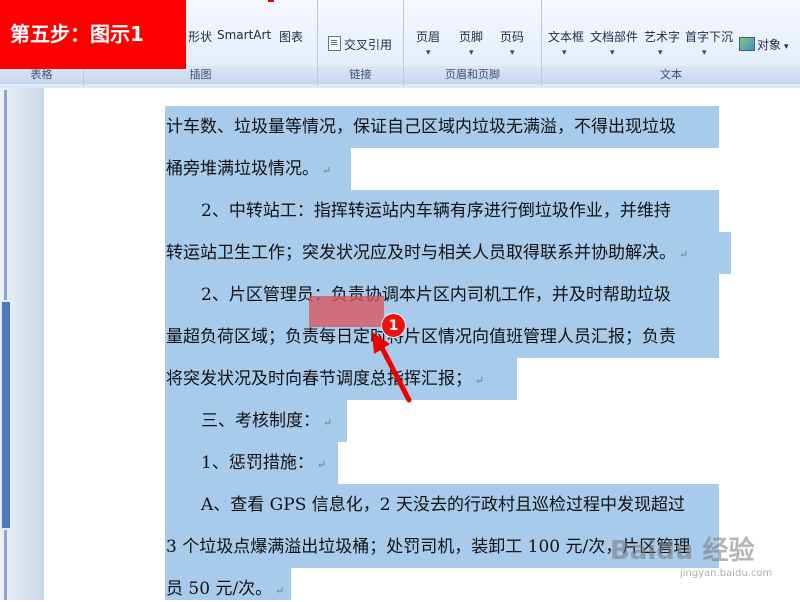 The image size is (800, 602). I want to click on smartart-button: SmartArt, so click(244, 35).